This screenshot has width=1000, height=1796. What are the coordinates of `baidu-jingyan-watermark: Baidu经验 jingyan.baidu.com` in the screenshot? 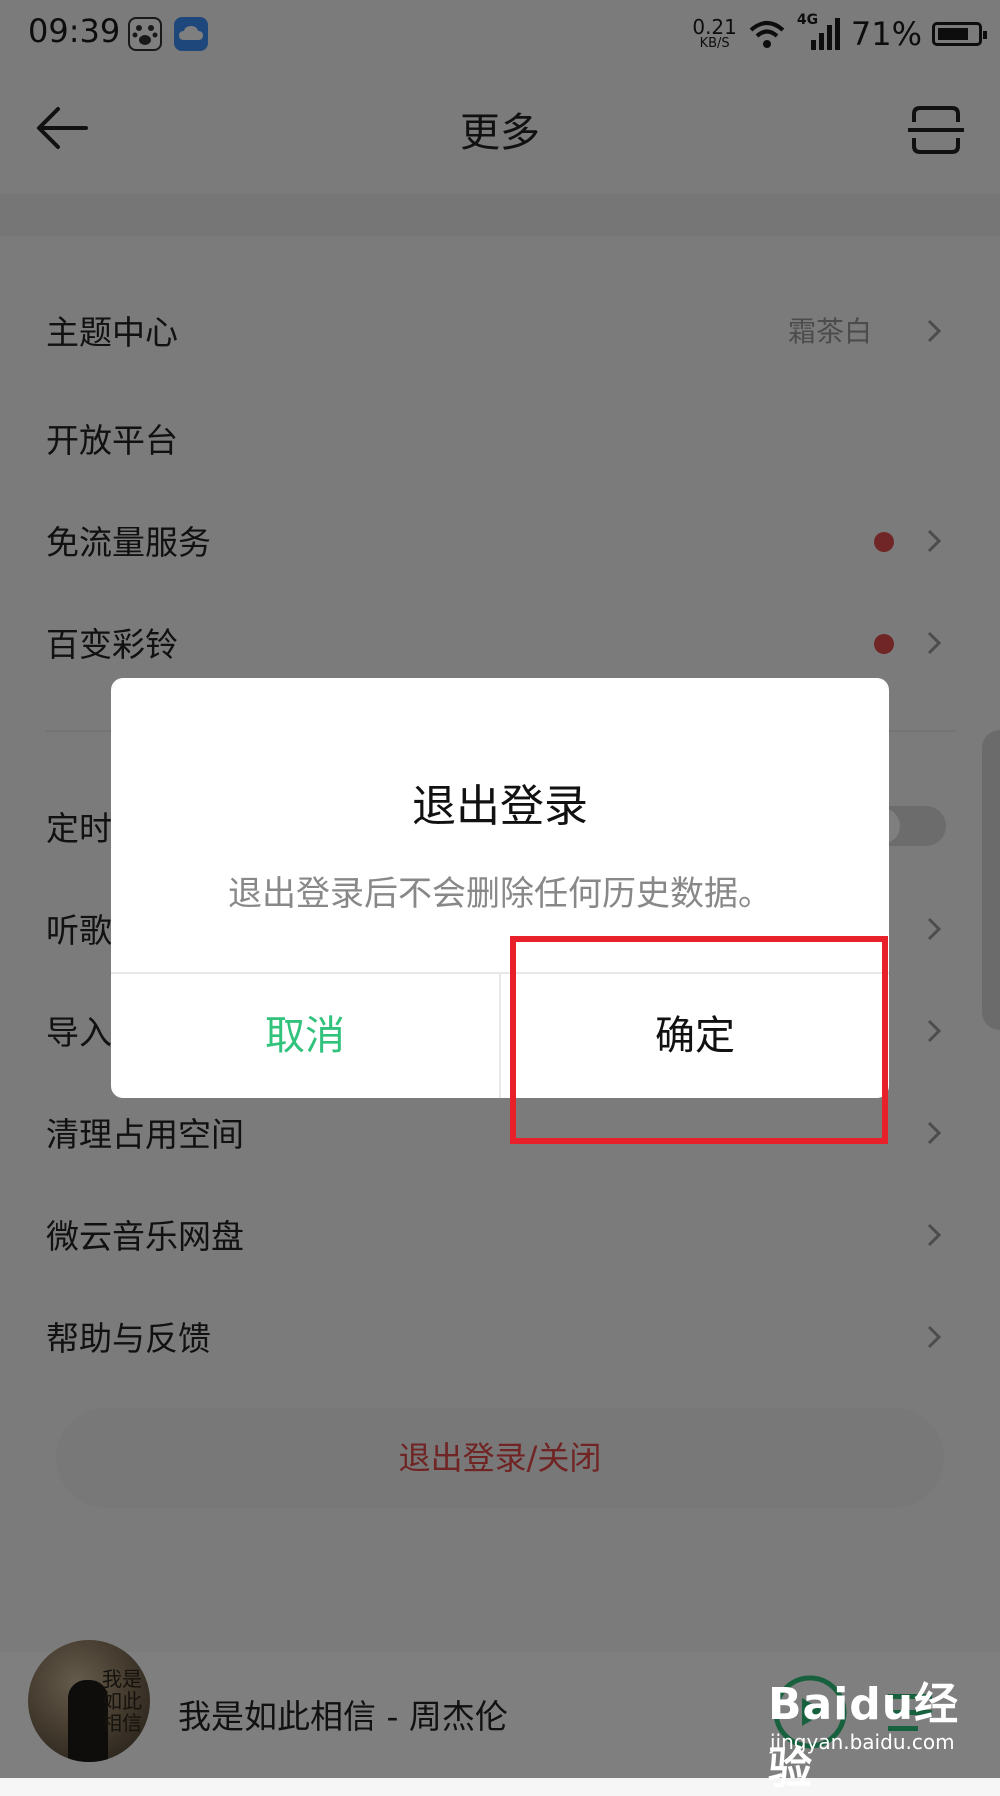 It's located at (868, 1731).